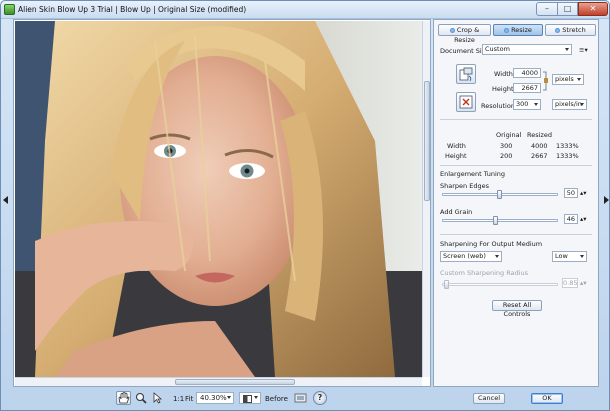 This screenshot has height=411, width=610. I want to click on app-icon, so click(9, 9).